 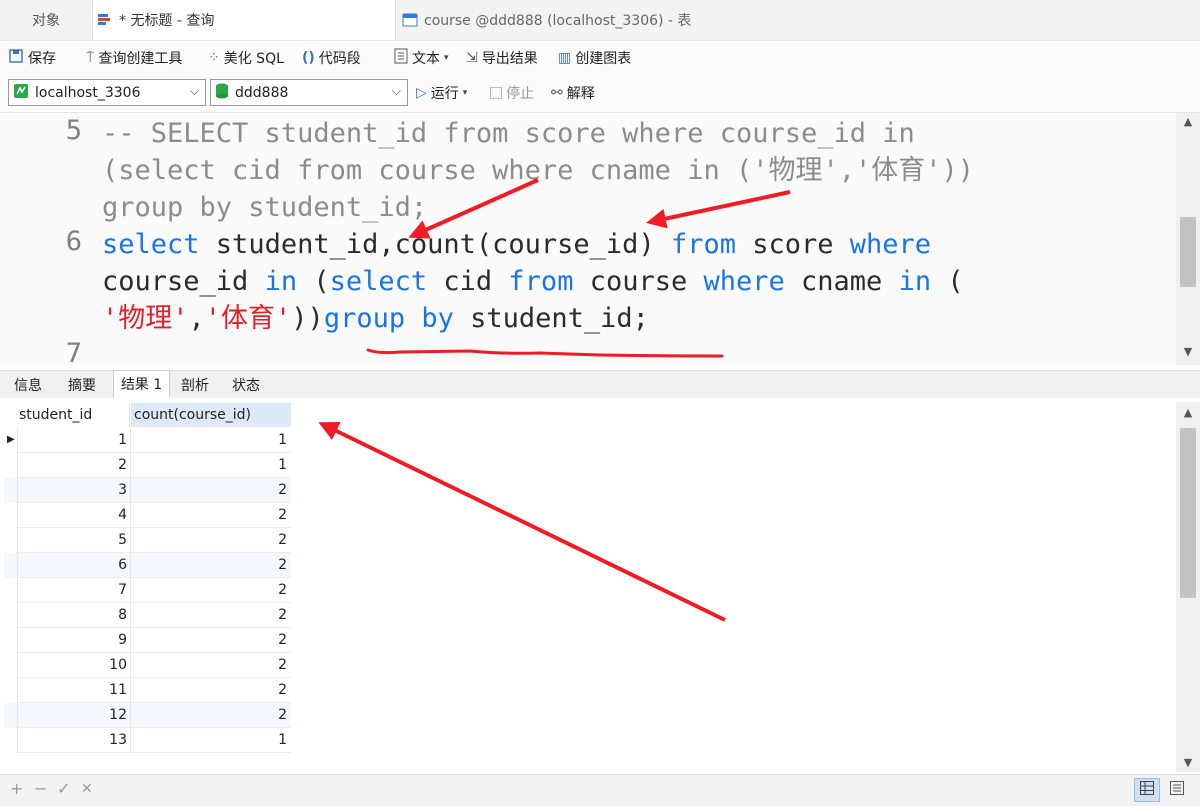 What do you see at coordinates (426, 59) in the screenshot?
I see `text-label: 文本` at bounding box center [426, 59].